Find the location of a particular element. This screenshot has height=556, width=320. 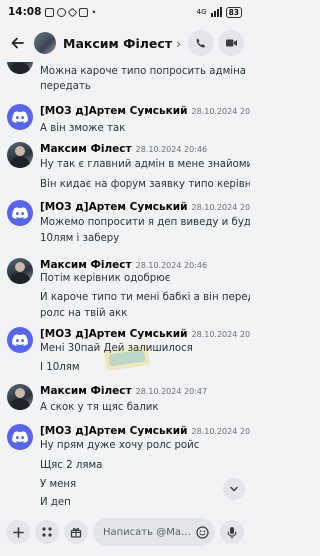

message-text: Ну прям дуже хочу ролс ройс is located at coordinates (120, 445).